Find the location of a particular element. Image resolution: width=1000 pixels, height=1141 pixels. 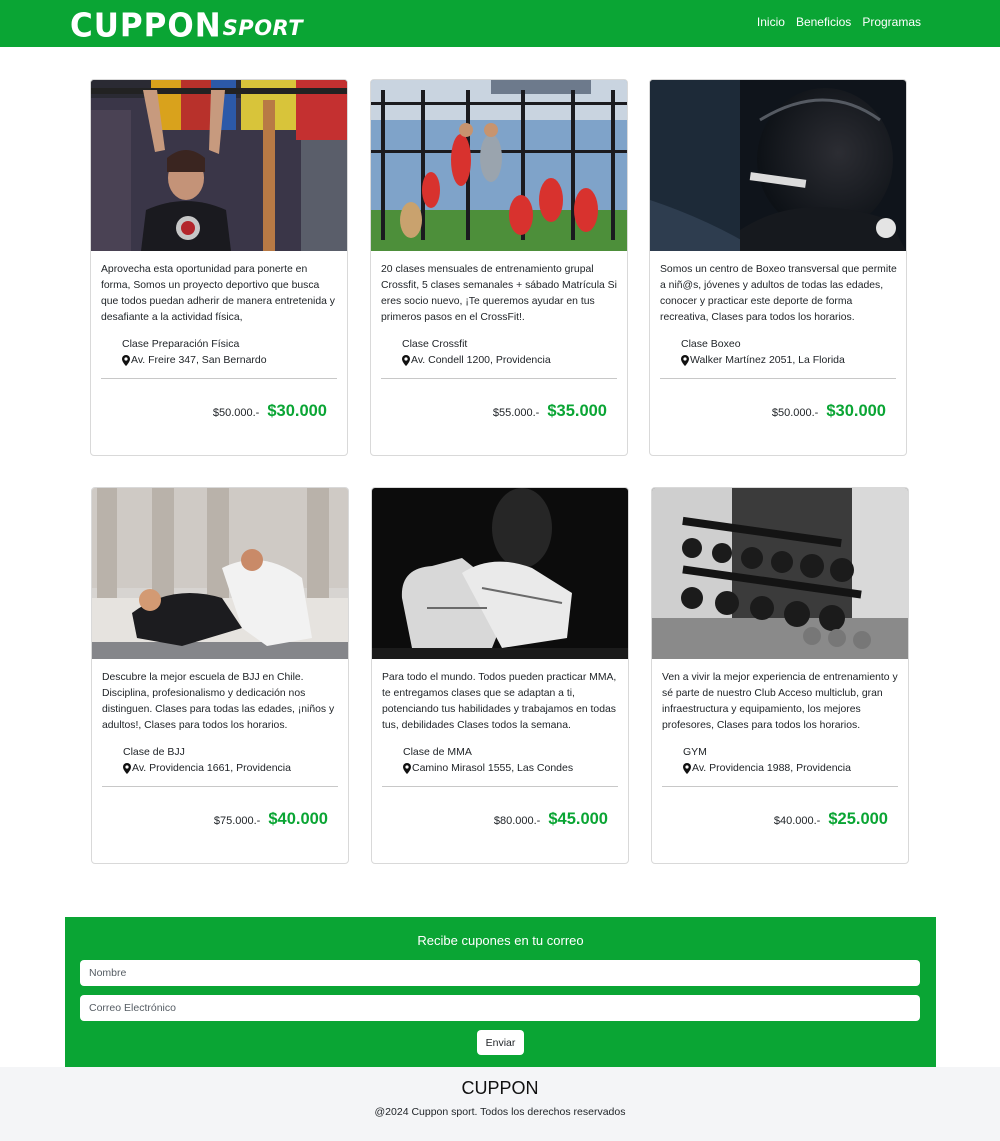

card-image-mma is located at coordinates (500, 573).